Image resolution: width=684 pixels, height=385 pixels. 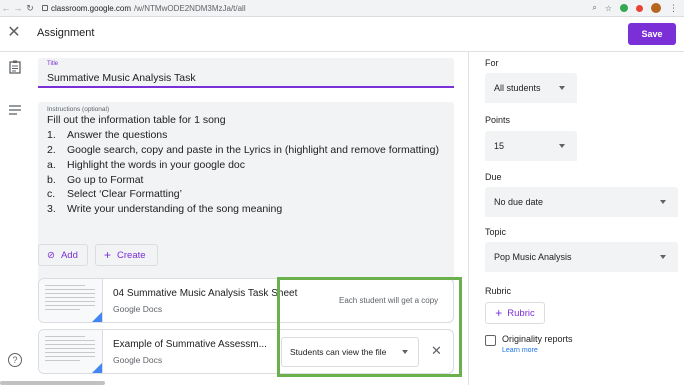 What do you see at coordinates (114, 194) in the screenshot?
I see `instruction-line: c. Select ‘Clear Formatting’` at bounding box center [114, 194].